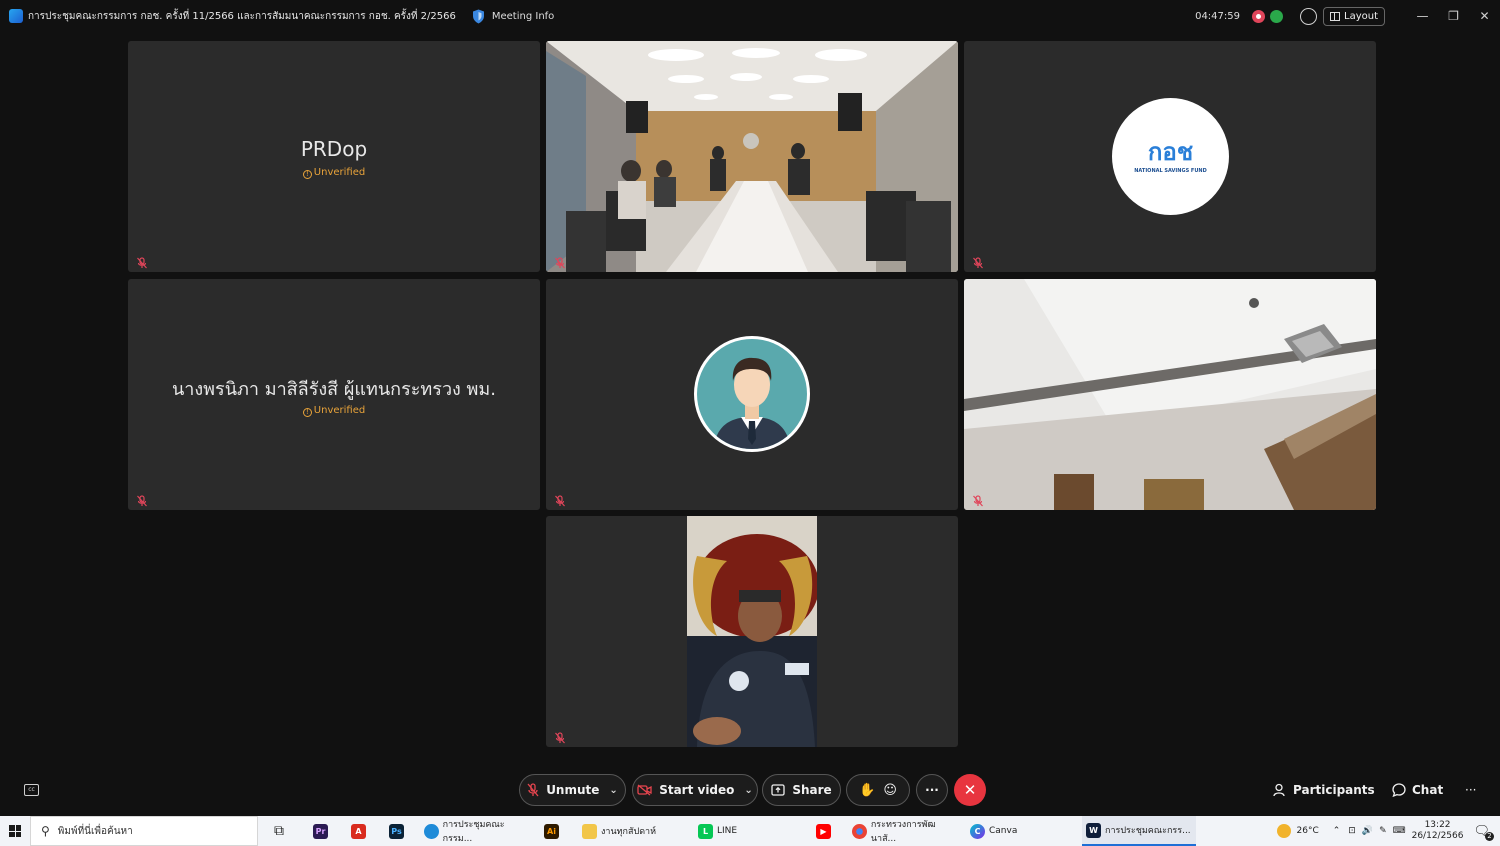 This screenshot has height=846, width=1500. Describe the element at coordinates (644, 790) in the screenshot. I see `video-off-icon` at that location.